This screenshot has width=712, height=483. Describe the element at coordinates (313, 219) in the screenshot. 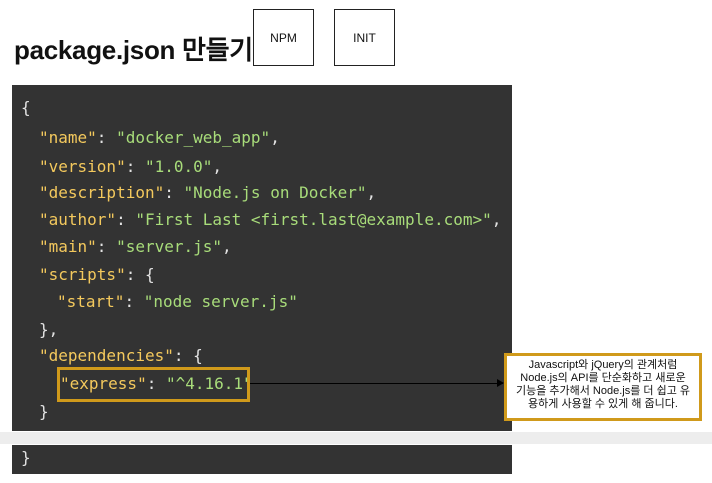

I see `code-value: "First Last <first.last@example.com>"` at that location.